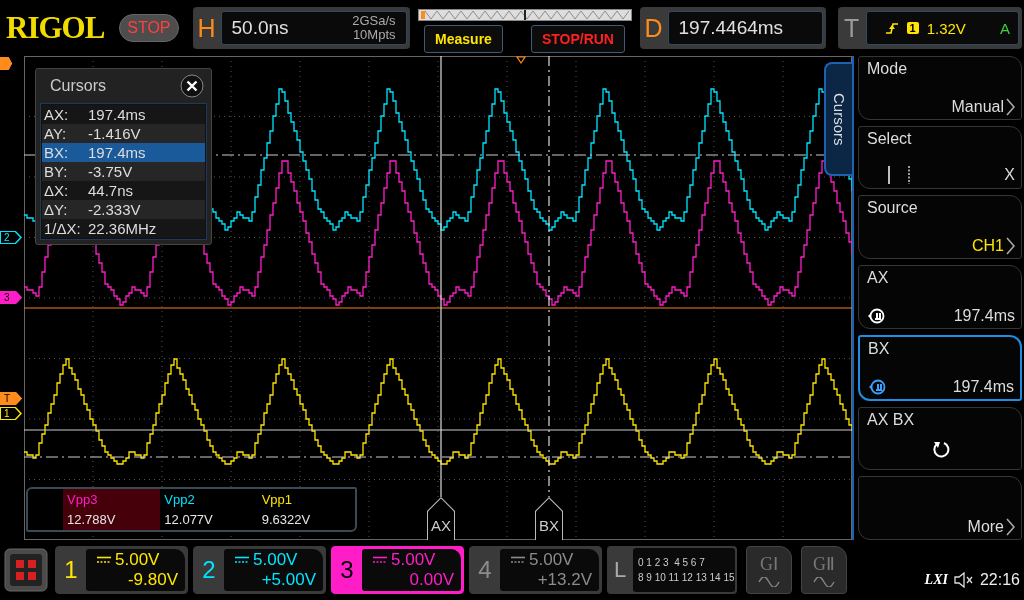 Image resolution: width=1024 pixels, height=600 pixels. I want to click on trigger-level: 1.32V, so click(946, 28).